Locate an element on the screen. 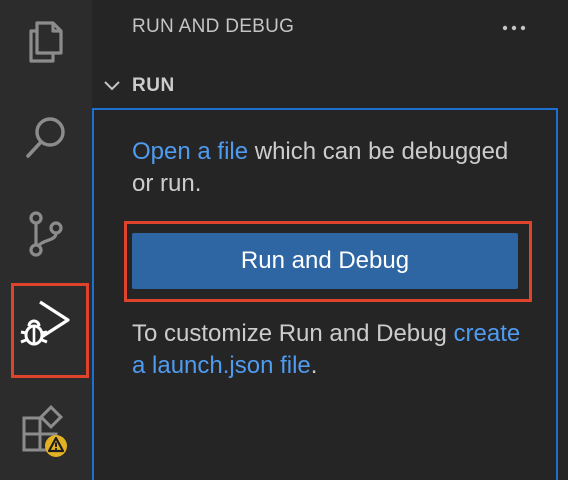 The height and width of the screenshot is (480, 568). debug-icon-highlight is located at coordinates (50, 330).